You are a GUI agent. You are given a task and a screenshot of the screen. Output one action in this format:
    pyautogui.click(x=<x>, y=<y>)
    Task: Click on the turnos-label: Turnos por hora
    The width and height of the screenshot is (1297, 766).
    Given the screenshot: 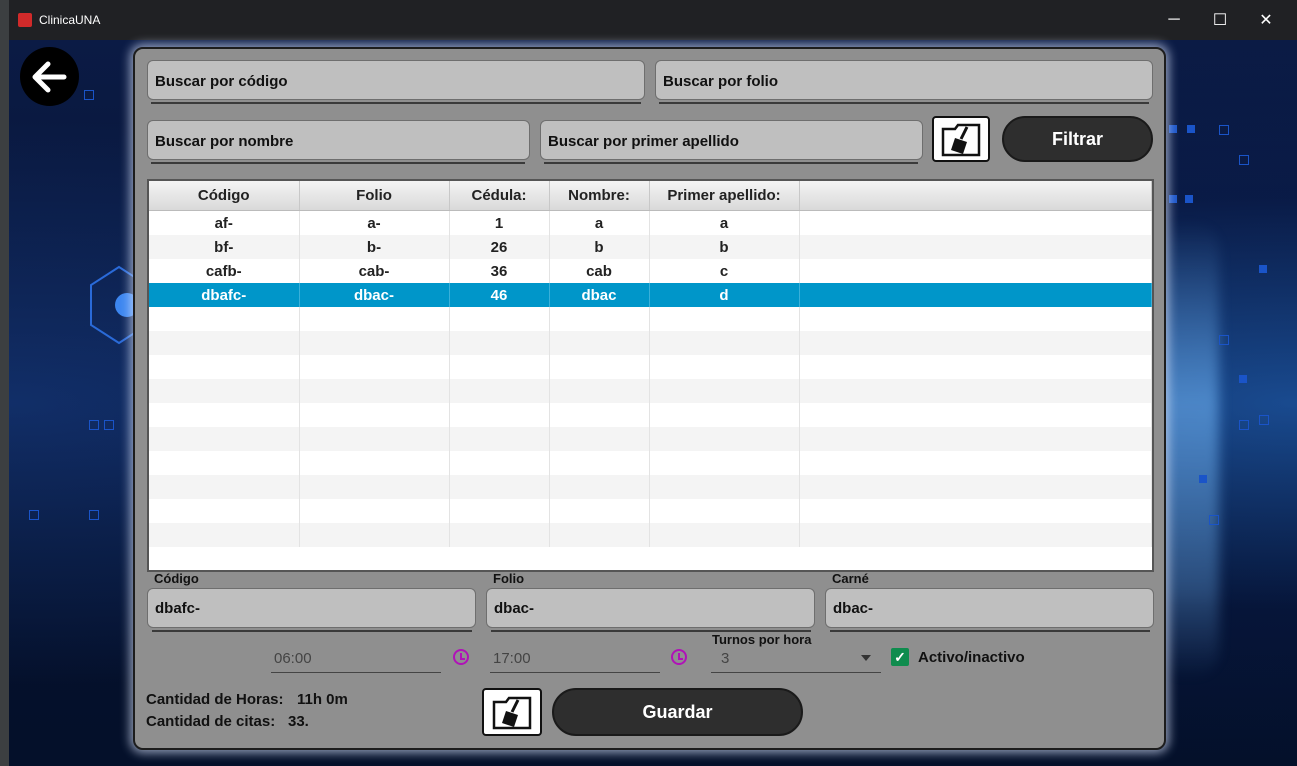 What is the action you would take?
    pyautogui.click(x=762, y=639)
    